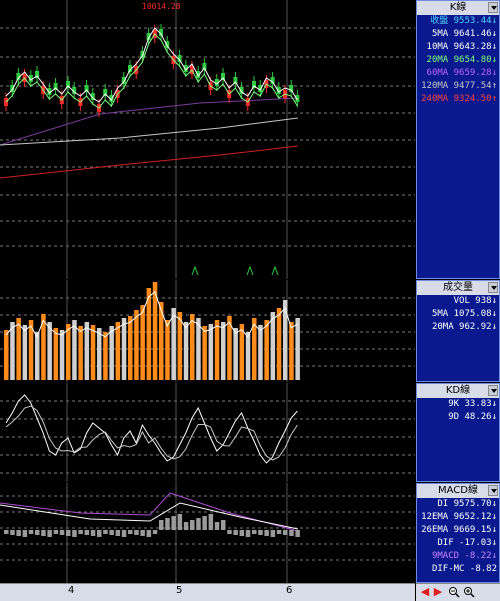 This screenshot has height=601, width=500. Describe the element at coordinates (151, 429) in the screenshot. I see `kd-k-line` at that location.